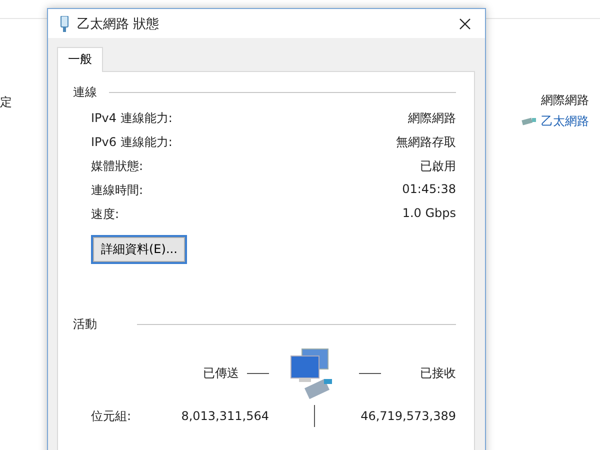 This screenshot has height=450, width=600. Describe the element at coordinates (555, 121) in the screenshot. I see `adapter-link: 乙太網路` at that location.